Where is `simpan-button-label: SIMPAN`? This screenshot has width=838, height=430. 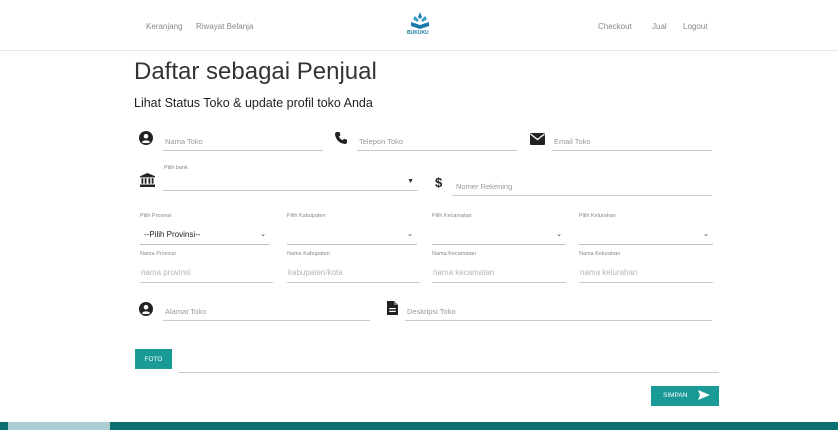 simpan-button-label: SIMPAN is located at coordinates (675, 395).